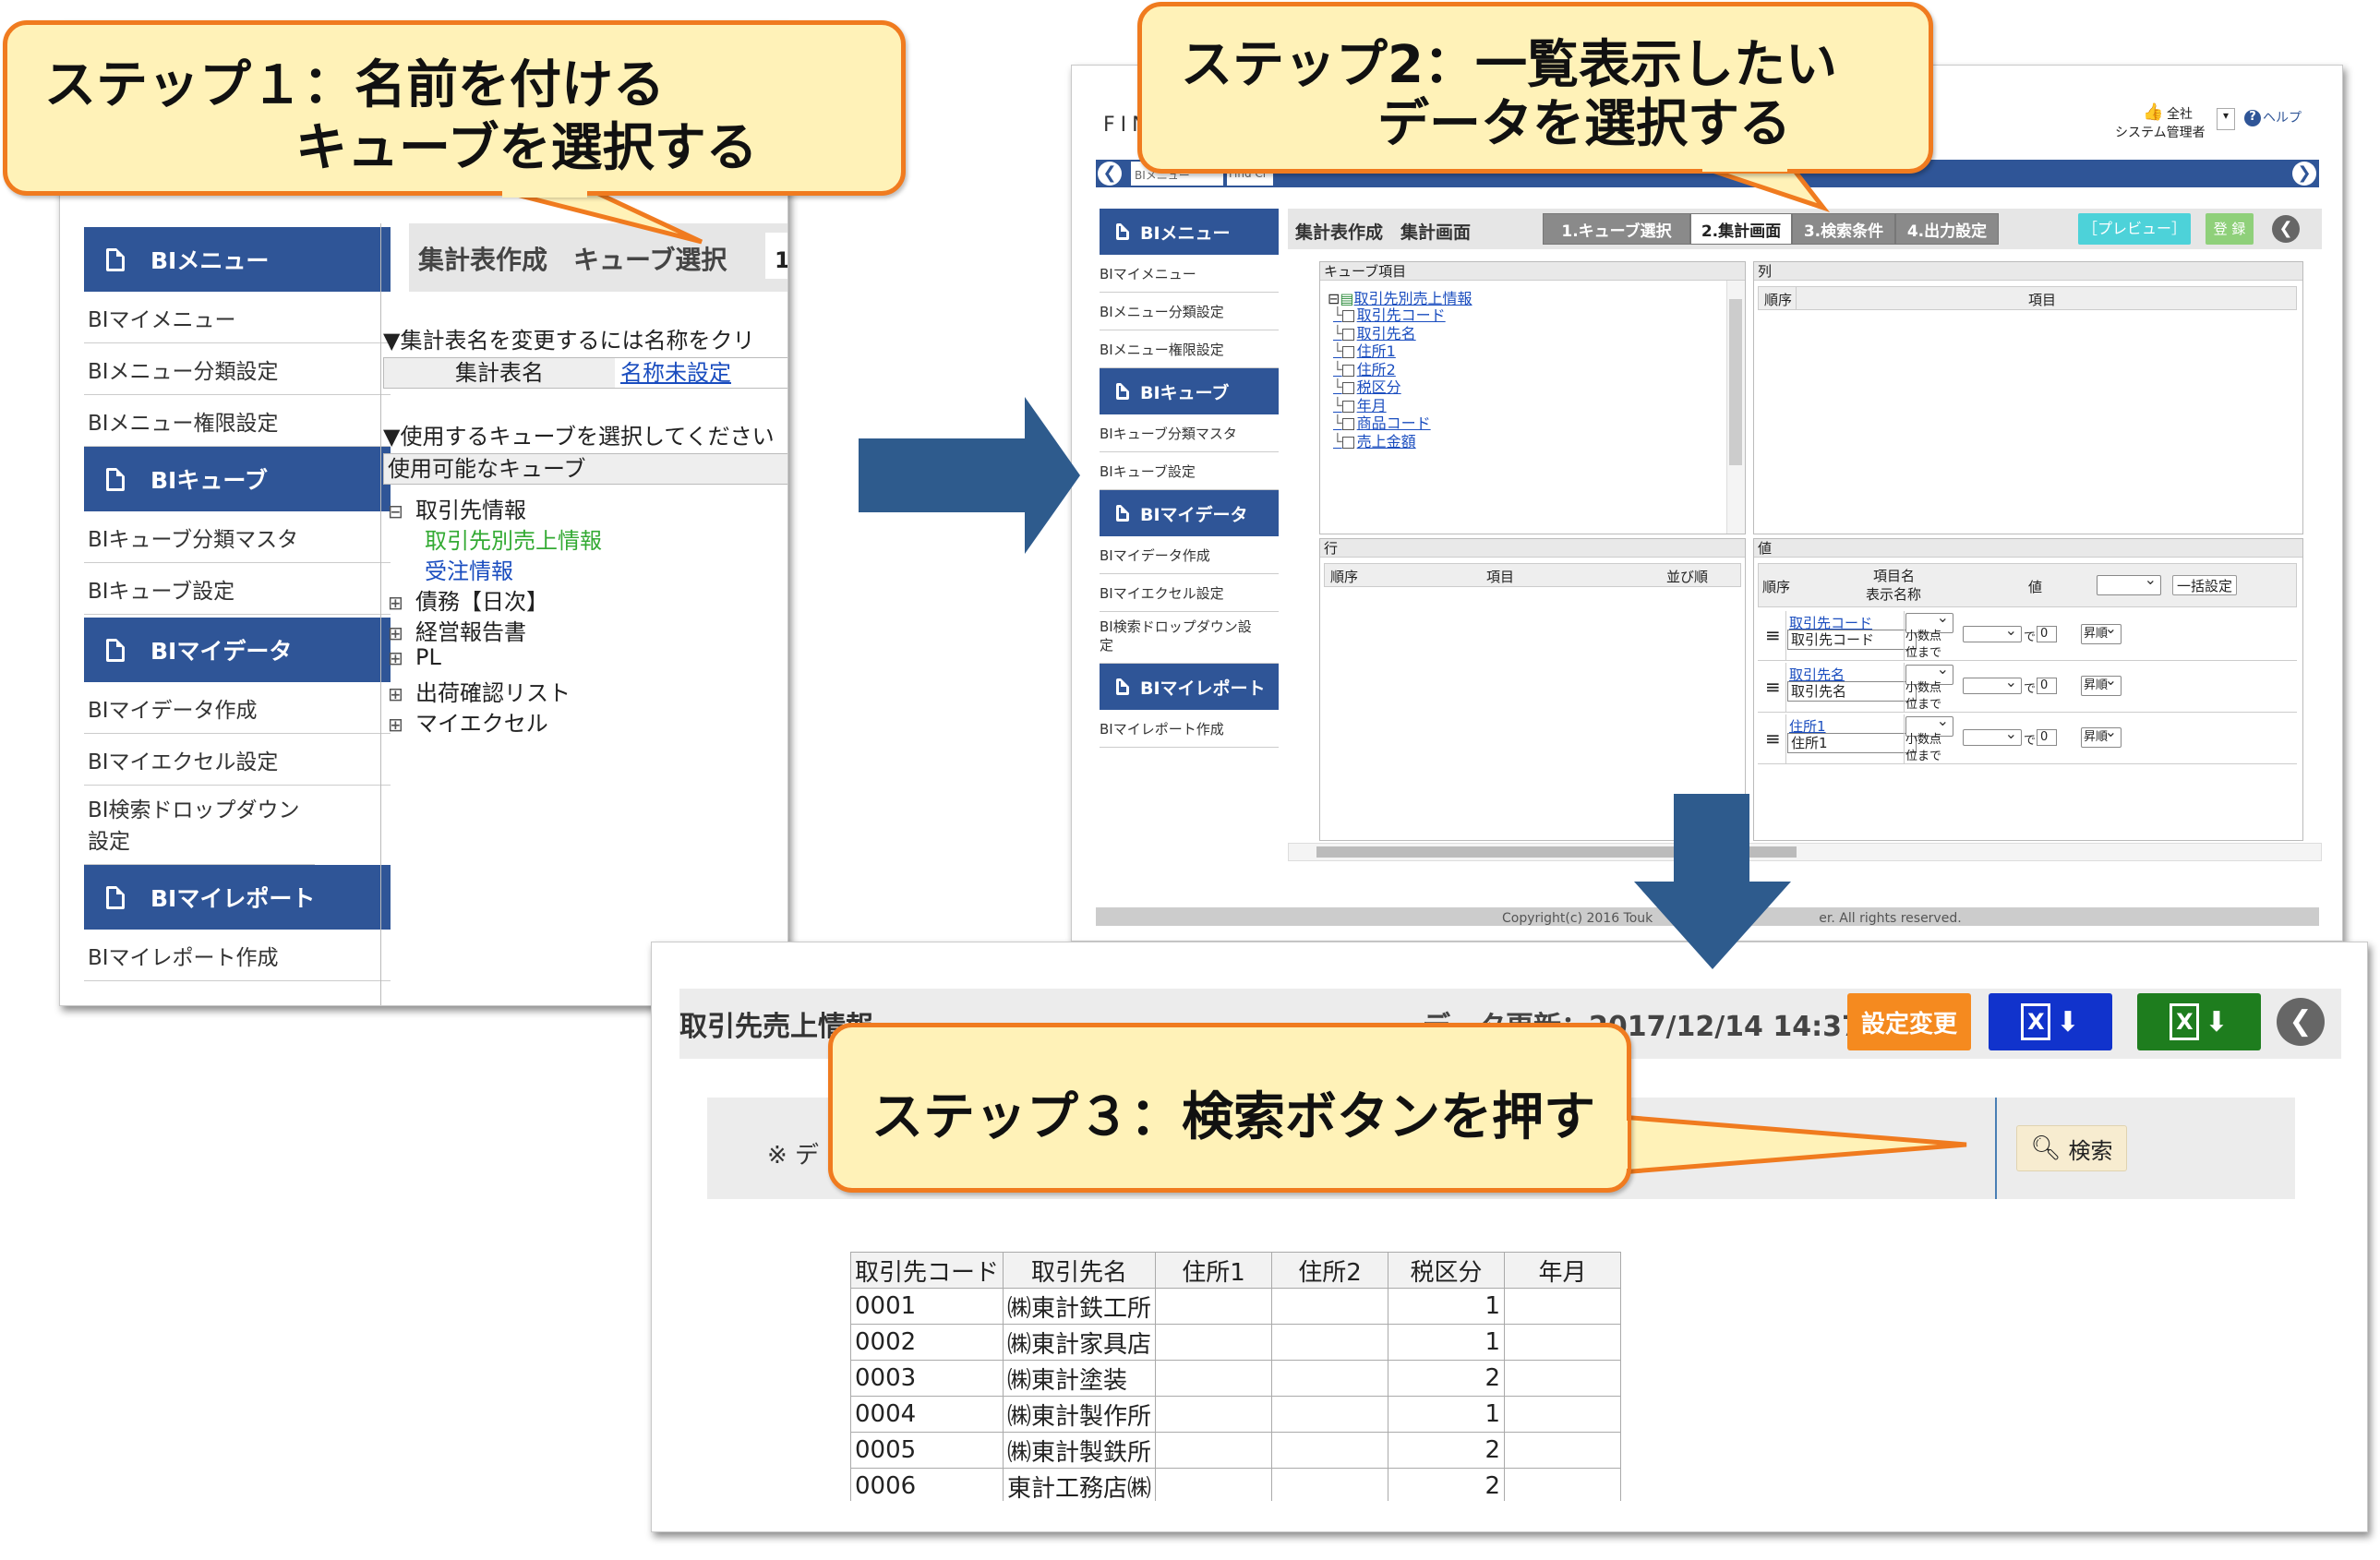  I want to click on callout-step3-text: ステップ３：検索ボタンを押す, so click(1233, 1117).